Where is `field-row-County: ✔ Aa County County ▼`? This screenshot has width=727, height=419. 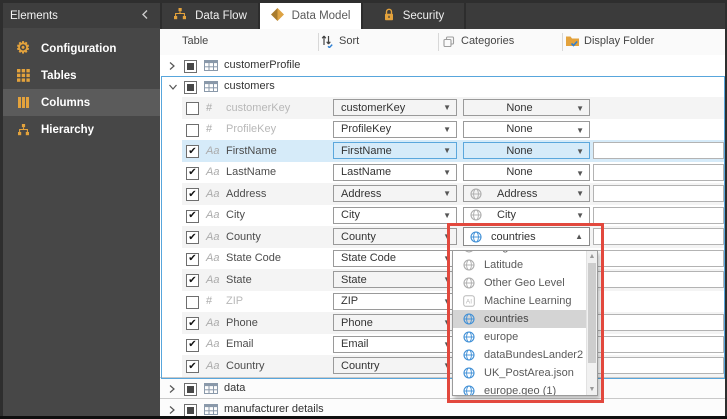 field-row-County: ✔ Aa County County ▼ is located at coordinates (442, 237).